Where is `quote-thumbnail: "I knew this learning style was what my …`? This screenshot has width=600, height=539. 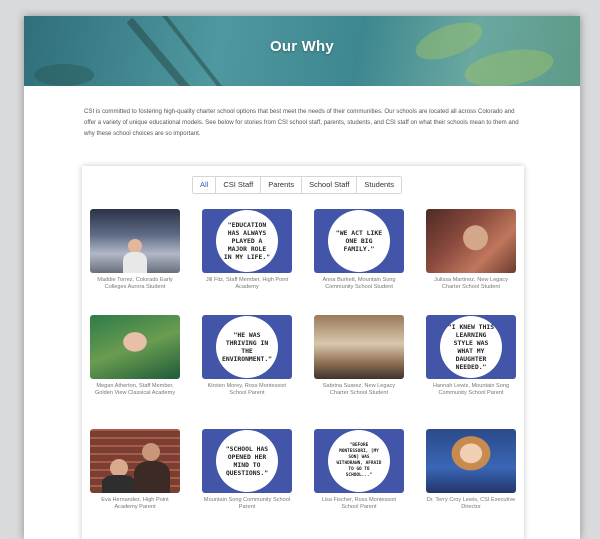
quote-thumbnail: "I knew this learning style was what my … is located at coordinates (471, 347).